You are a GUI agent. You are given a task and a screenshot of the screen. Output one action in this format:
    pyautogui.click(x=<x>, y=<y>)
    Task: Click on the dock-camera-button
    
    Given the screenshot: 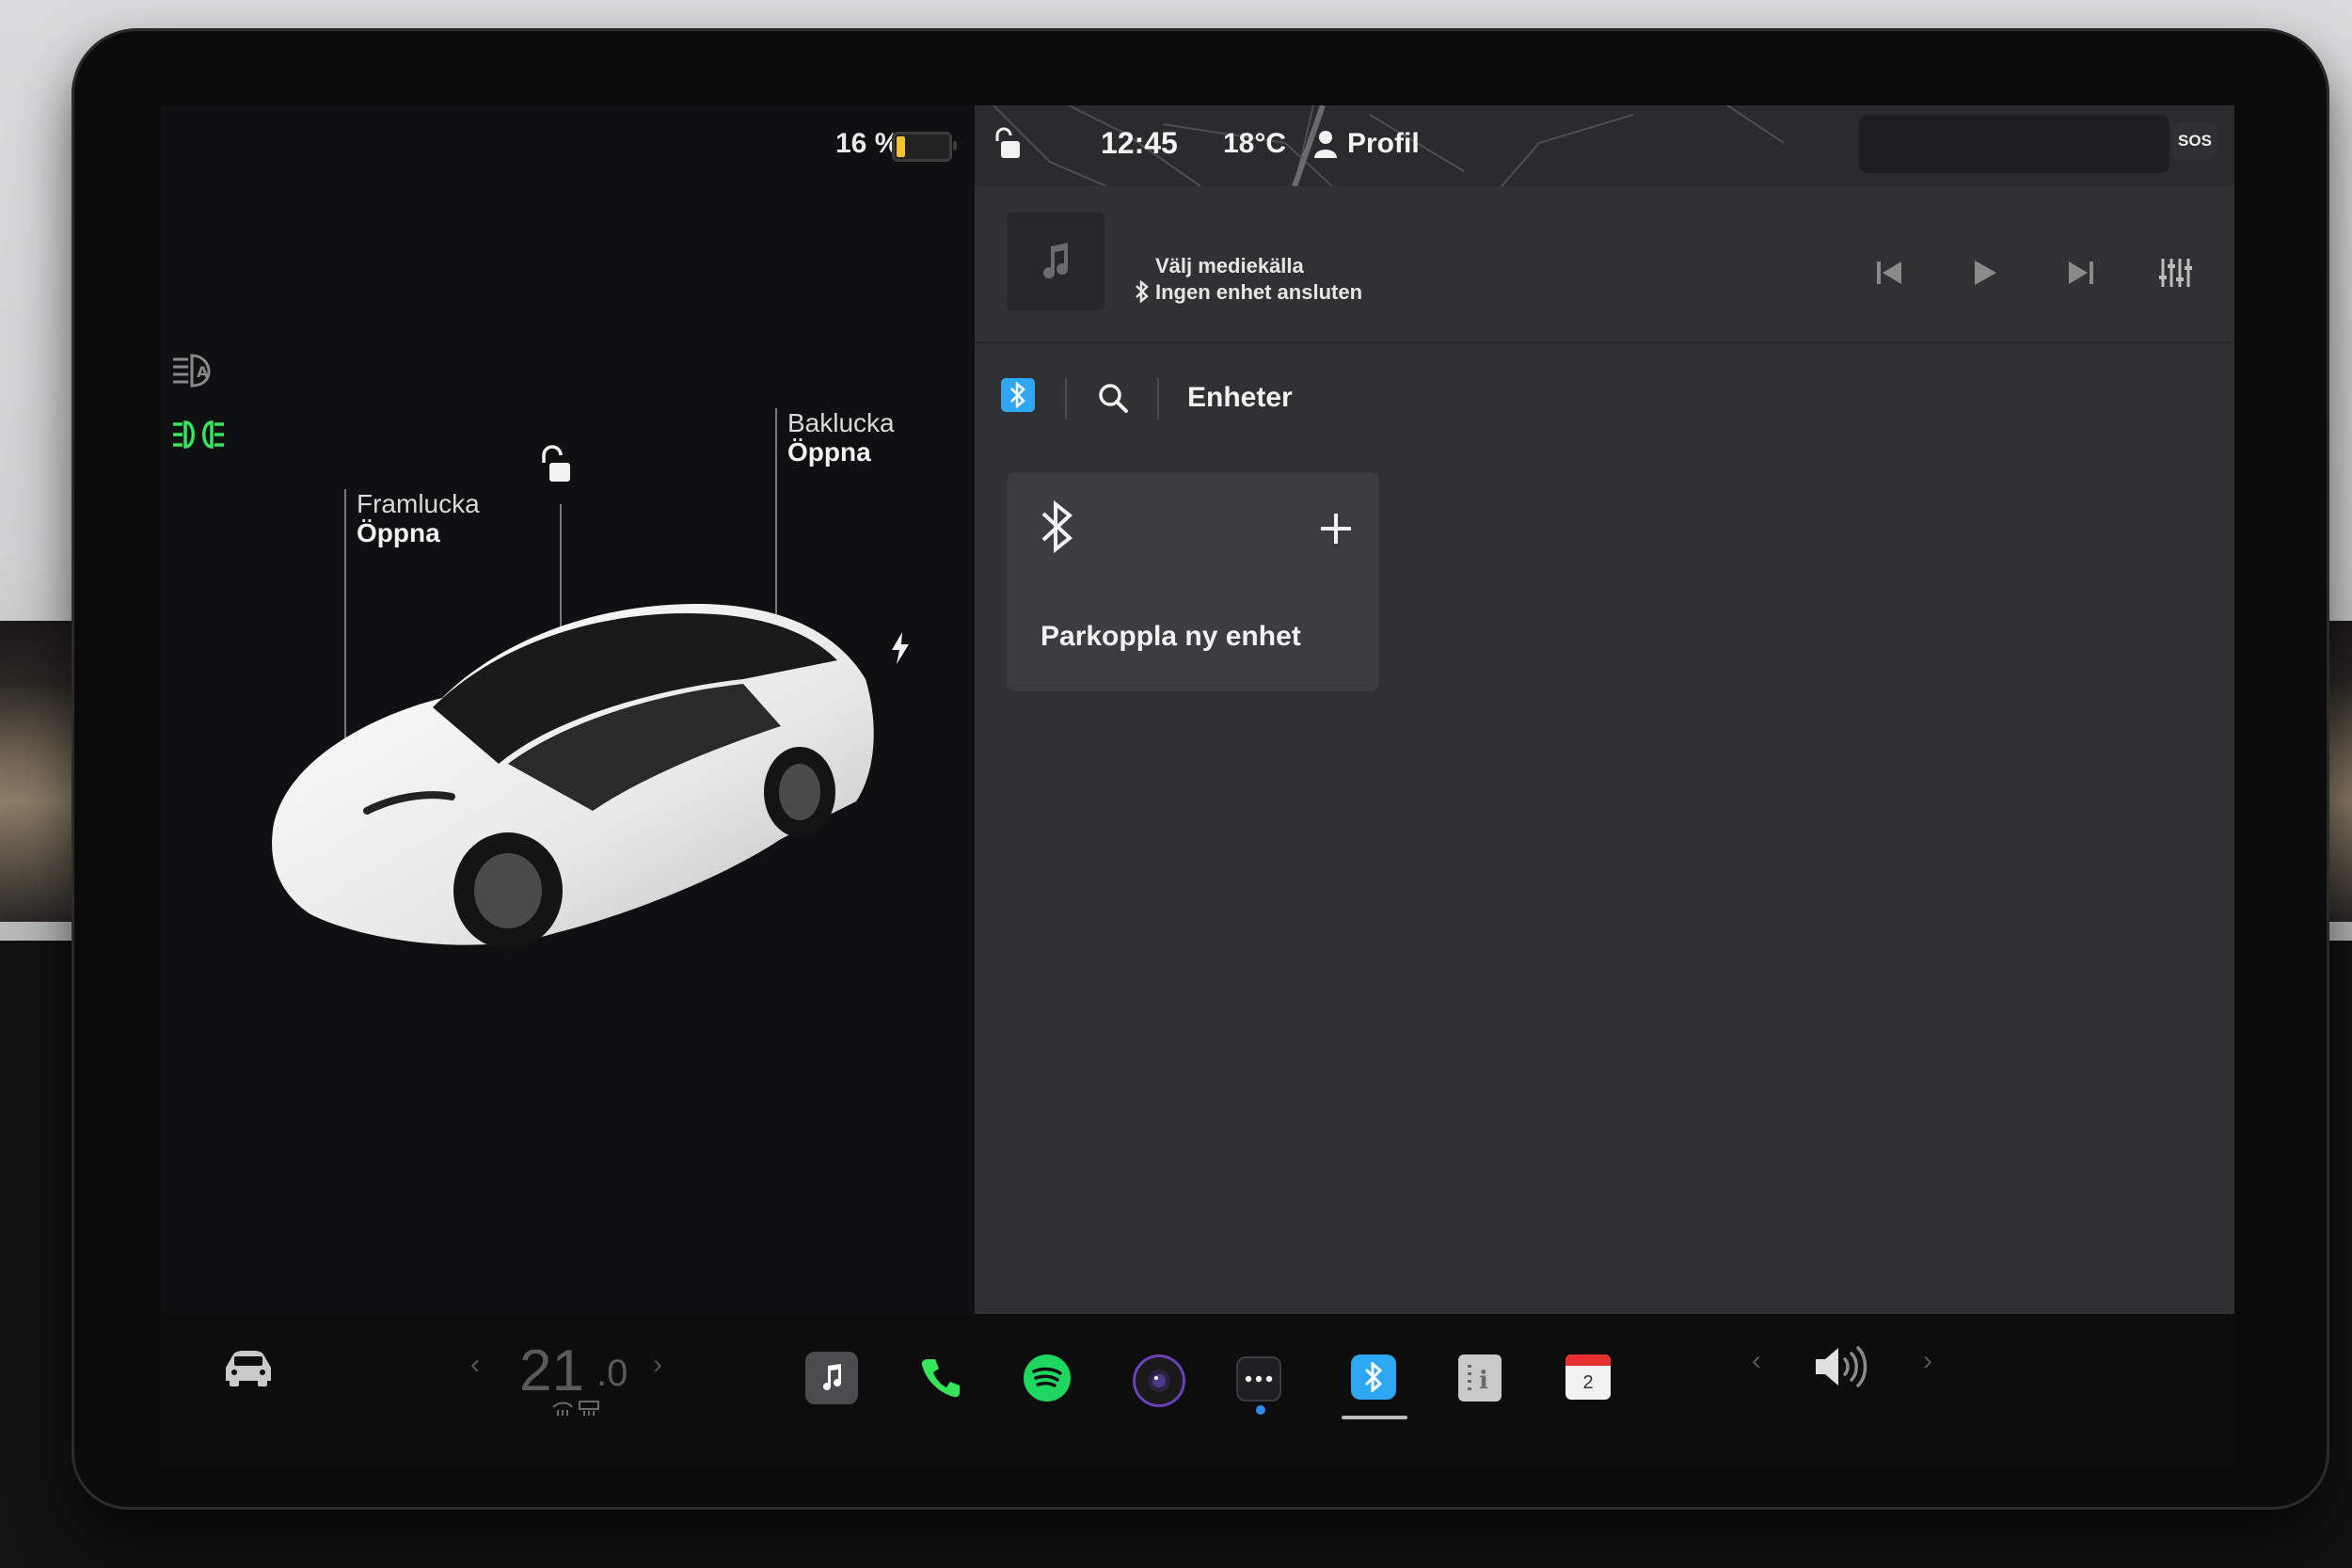 What is the action you would take?
    pyautogui.click(x=1159, y=1380)
    